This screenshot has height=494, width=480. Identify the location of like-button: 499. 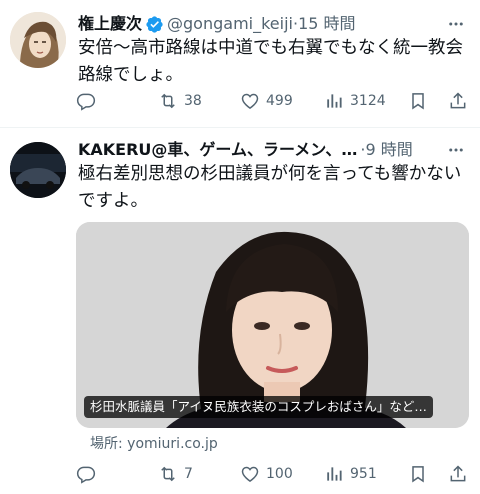
(266, 101).